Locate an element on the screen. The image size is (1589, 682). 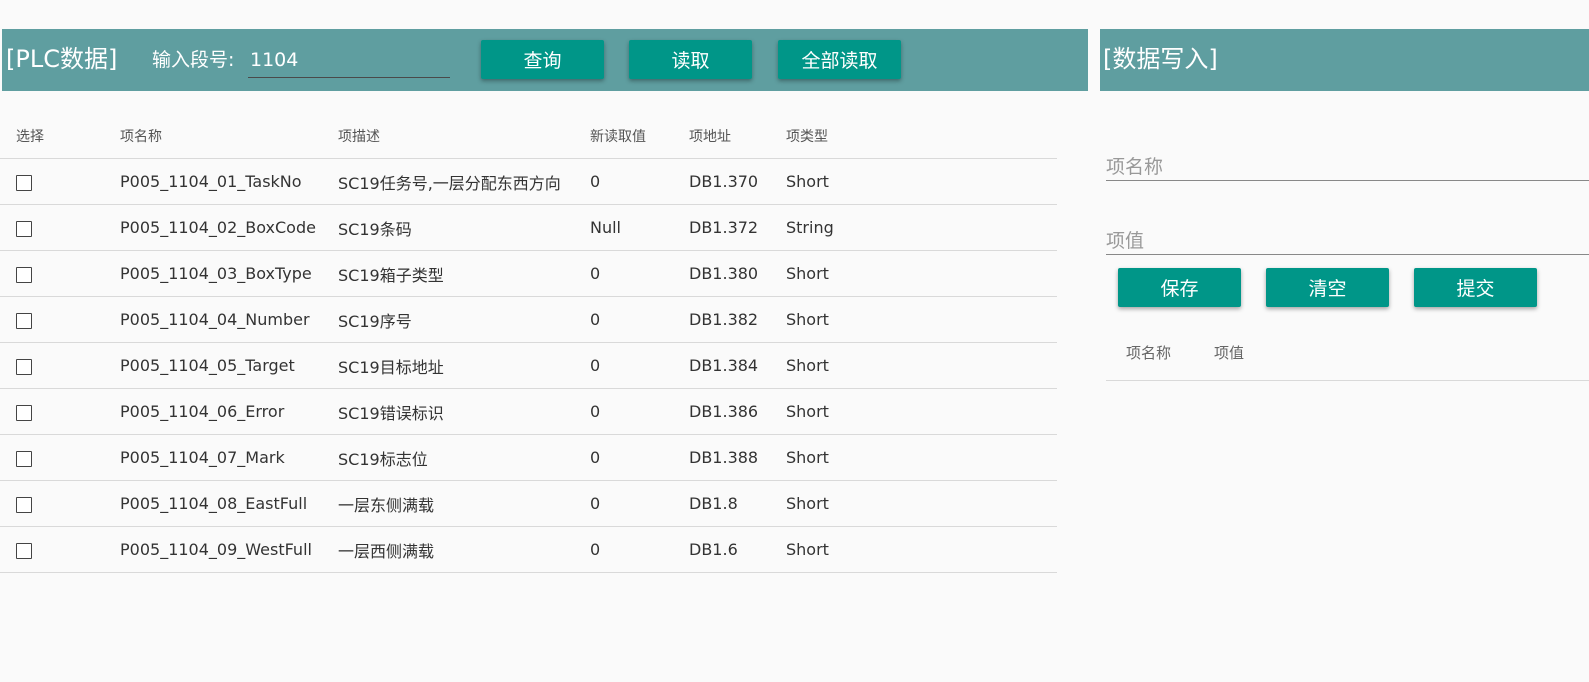
write-list-header-value: 项值 is located at coordinates (1229, 352).